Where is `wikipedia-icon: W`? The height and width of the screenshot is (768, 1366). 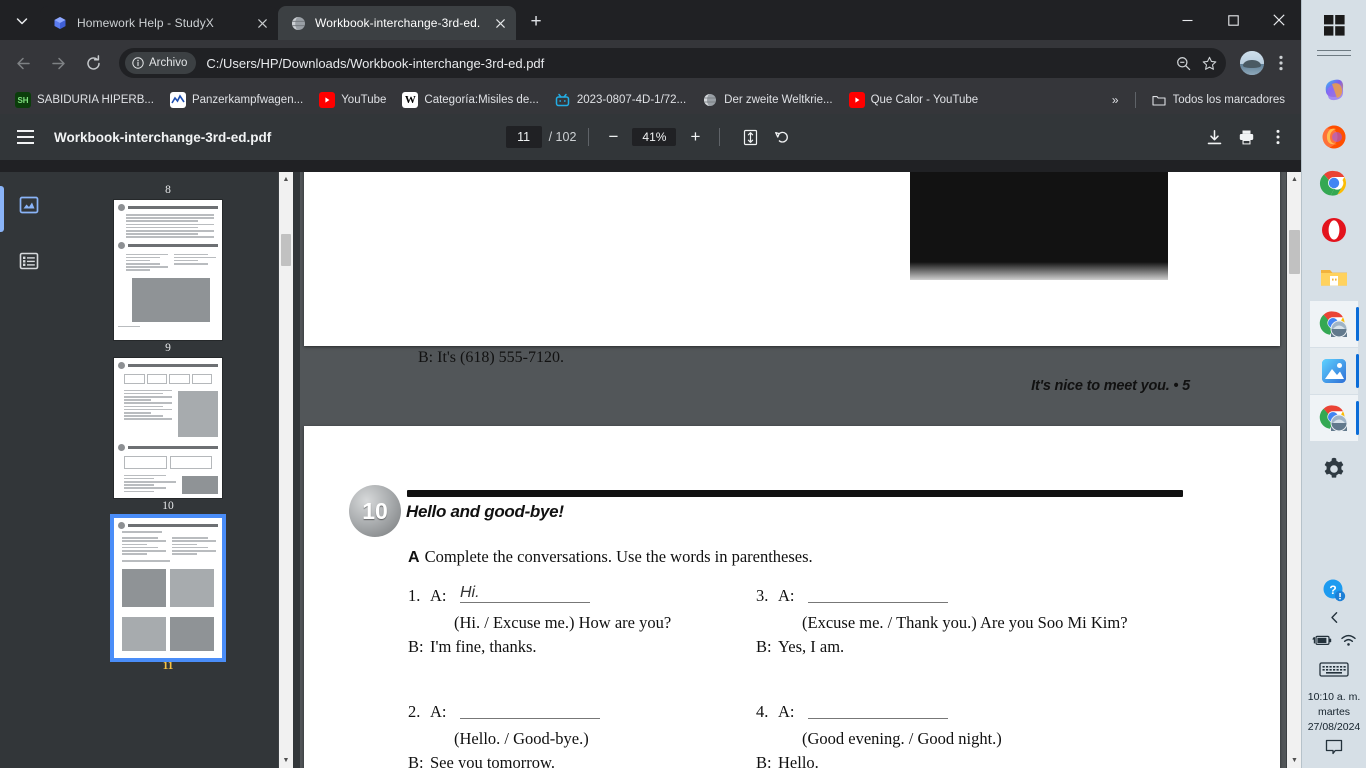
wikipedia-icon: W is located at coordinates (410, 100).